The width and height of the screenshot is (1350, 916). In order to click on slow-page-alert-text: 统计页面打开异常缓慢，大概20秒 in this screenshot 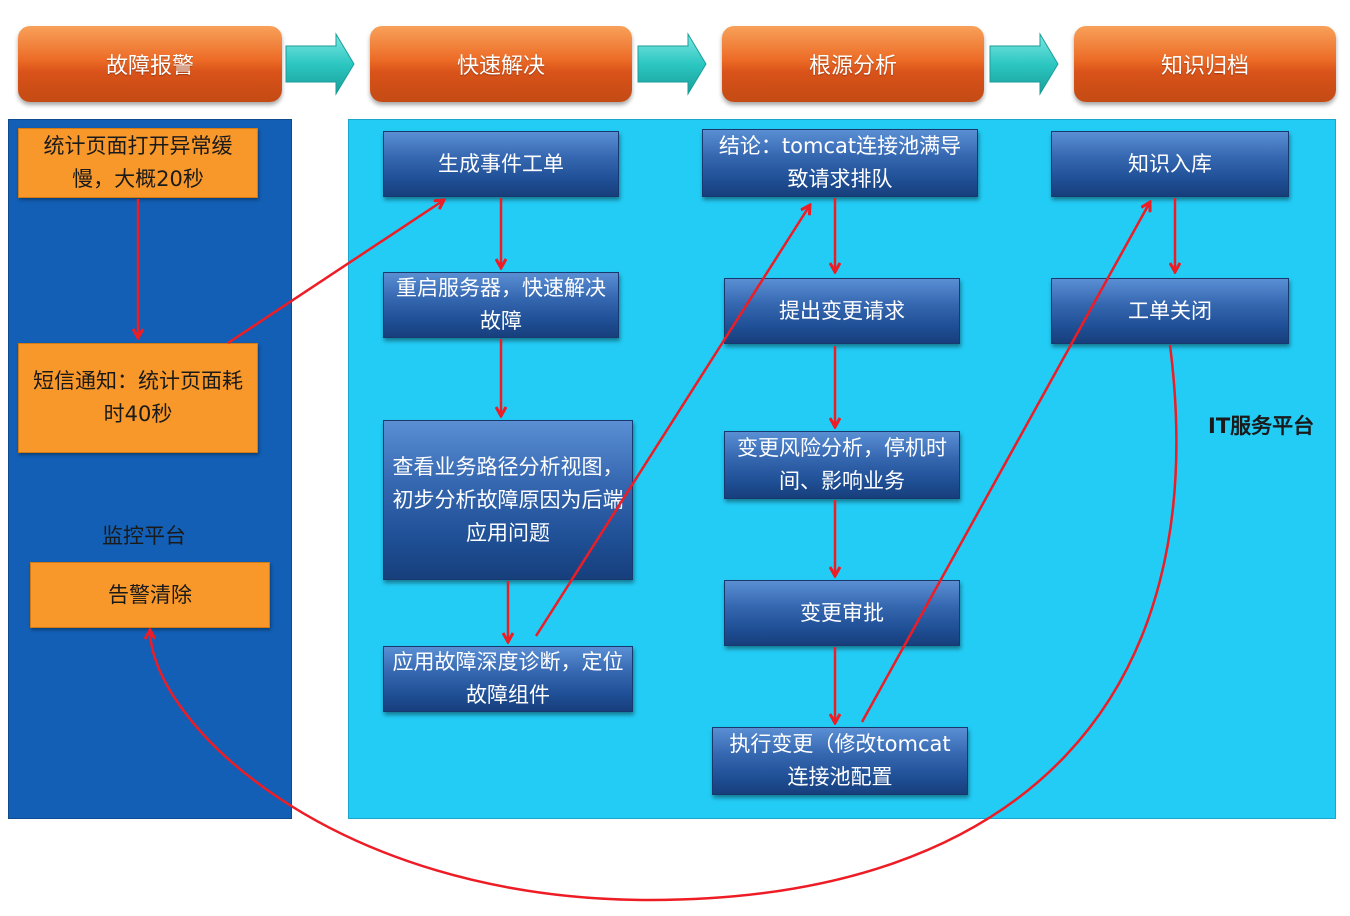, I will do `click(138, 162)`.